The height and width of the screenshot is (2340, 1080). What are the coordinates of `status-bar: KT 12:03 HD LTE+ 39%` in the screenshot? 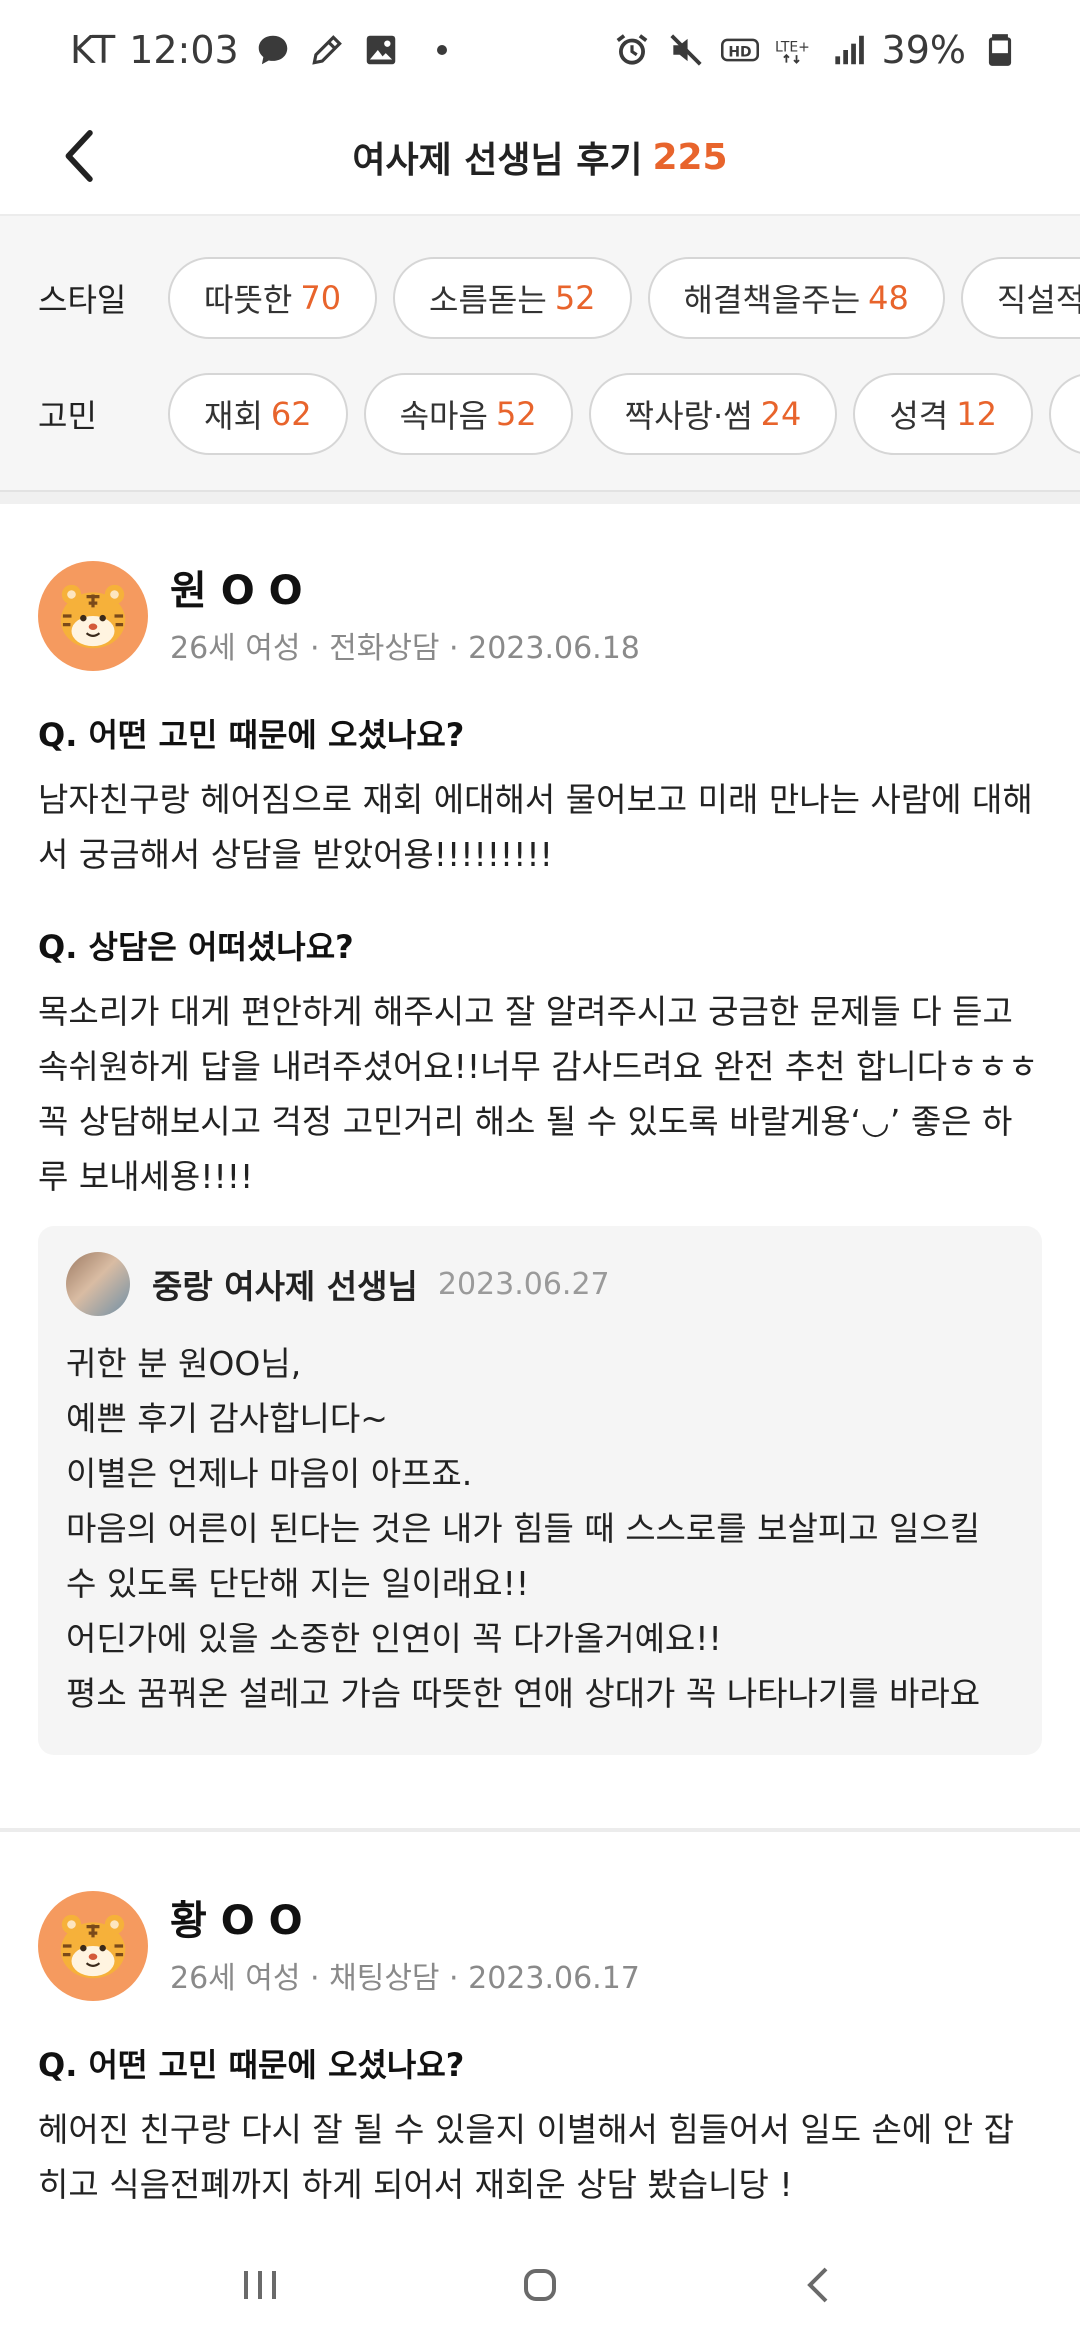 It's located at (540, 50).